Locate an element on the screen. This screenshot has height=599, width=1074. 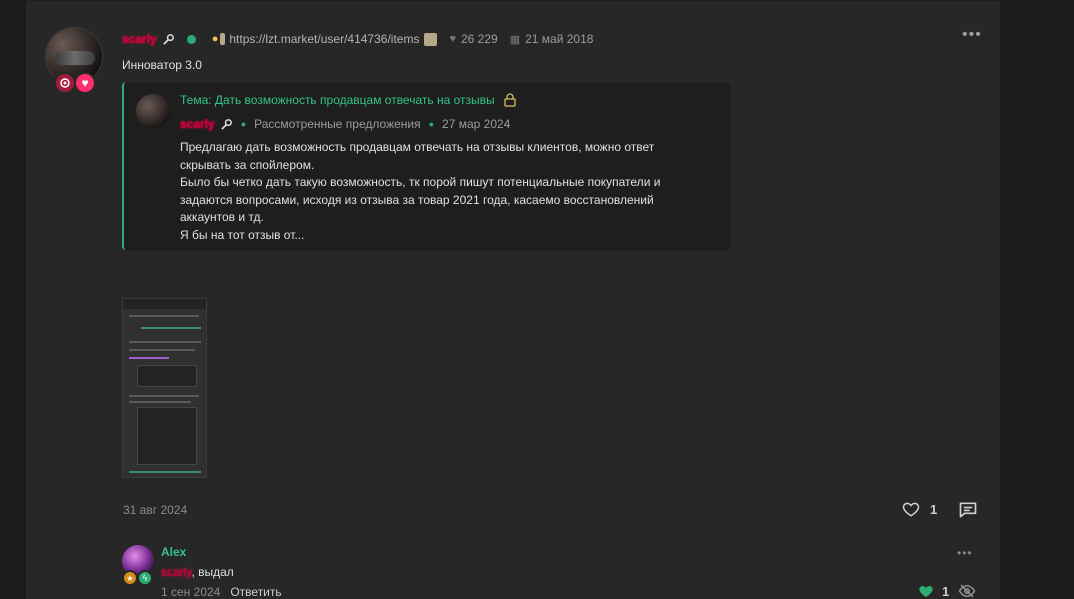
quote-date: 27 мар 2024 is located at coordinates (476, 124).